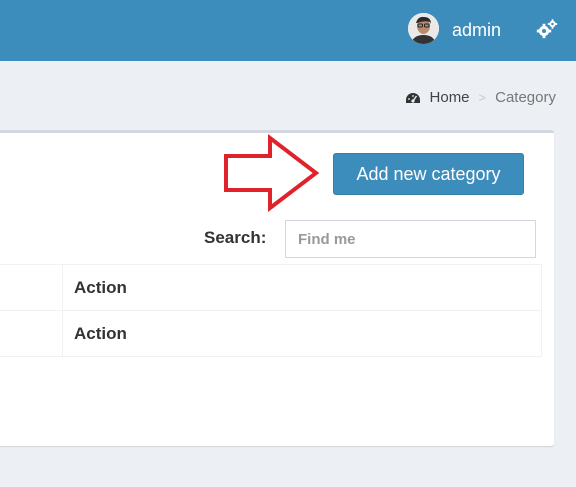 The height and width of the screenshot is (487, 576). Describe the element at coordinates (410, 239) in the screenshot. I see `search-input` at that location.